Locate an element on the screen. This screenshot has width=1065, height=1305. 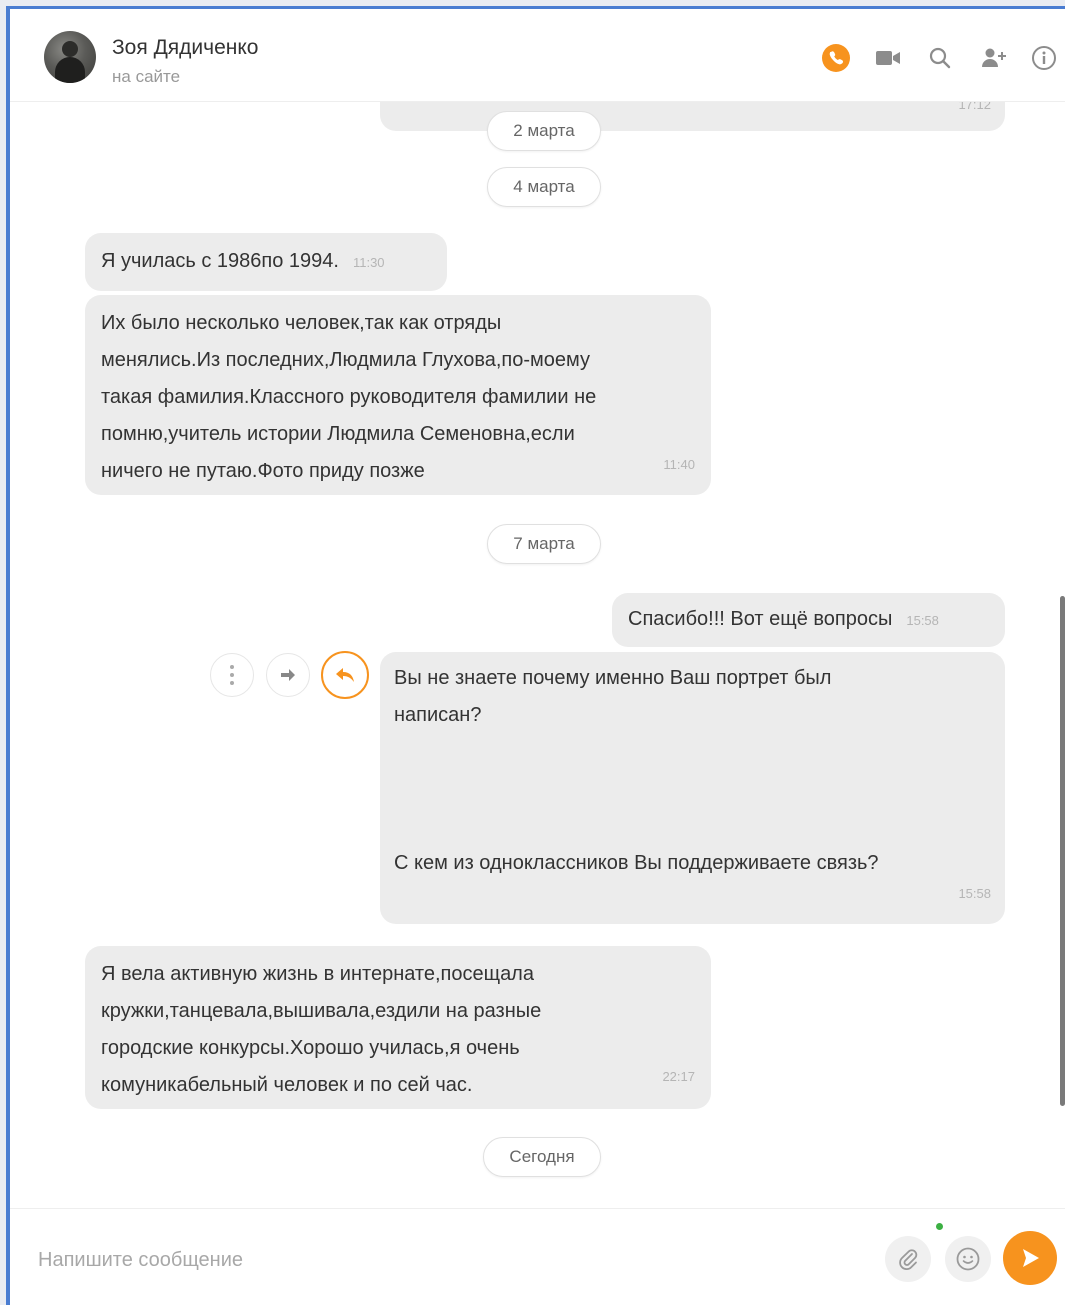
contact-name: Зоя Дядиченко is located at coordinates (185, 48).